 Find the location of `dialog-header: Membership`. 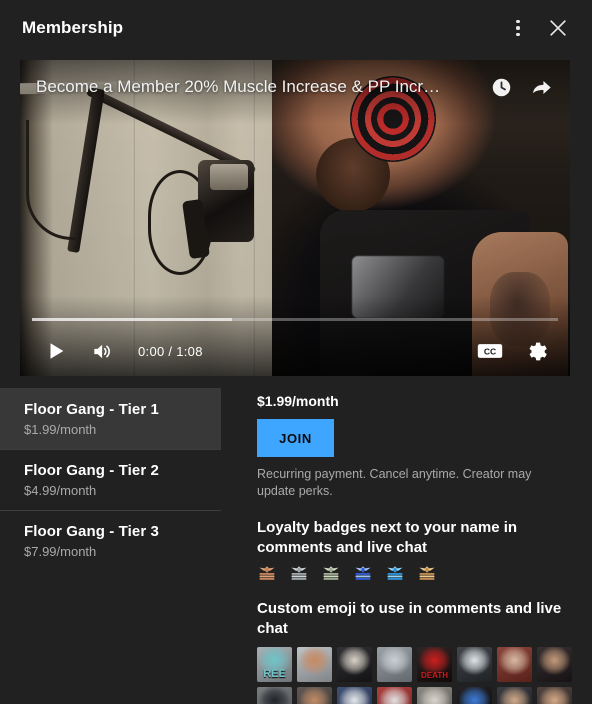

dialog-header: Membership is located at coordinates (296, 28).